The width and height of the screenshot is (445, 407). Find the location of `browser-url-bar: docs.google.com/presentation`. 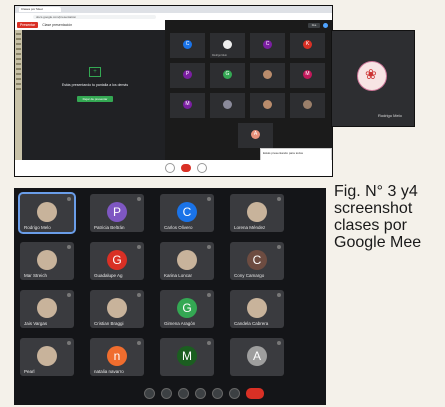

browser-url-bar: docs.google.com/presentation is located at coordinates (173, 16).